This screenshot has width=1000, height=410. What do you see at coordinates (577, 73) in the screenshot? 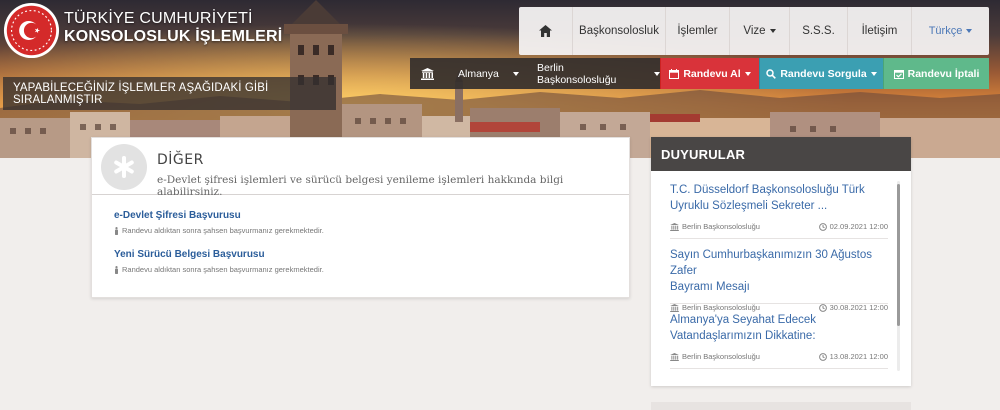
I see `mission-label: Berlin Başkonsolosluğu` at bounding box center [577, 73].